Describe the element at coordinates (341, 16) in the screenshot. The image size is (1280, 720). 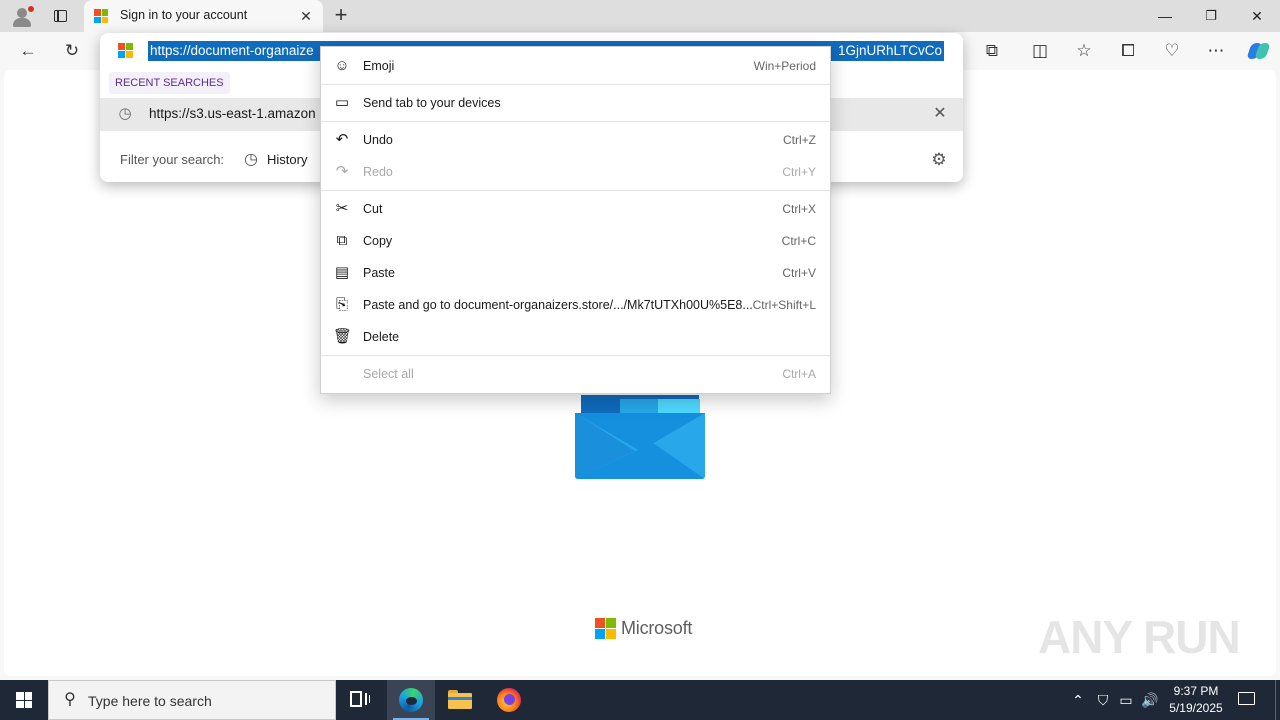
I see `new-tab-icon: +` at that location.